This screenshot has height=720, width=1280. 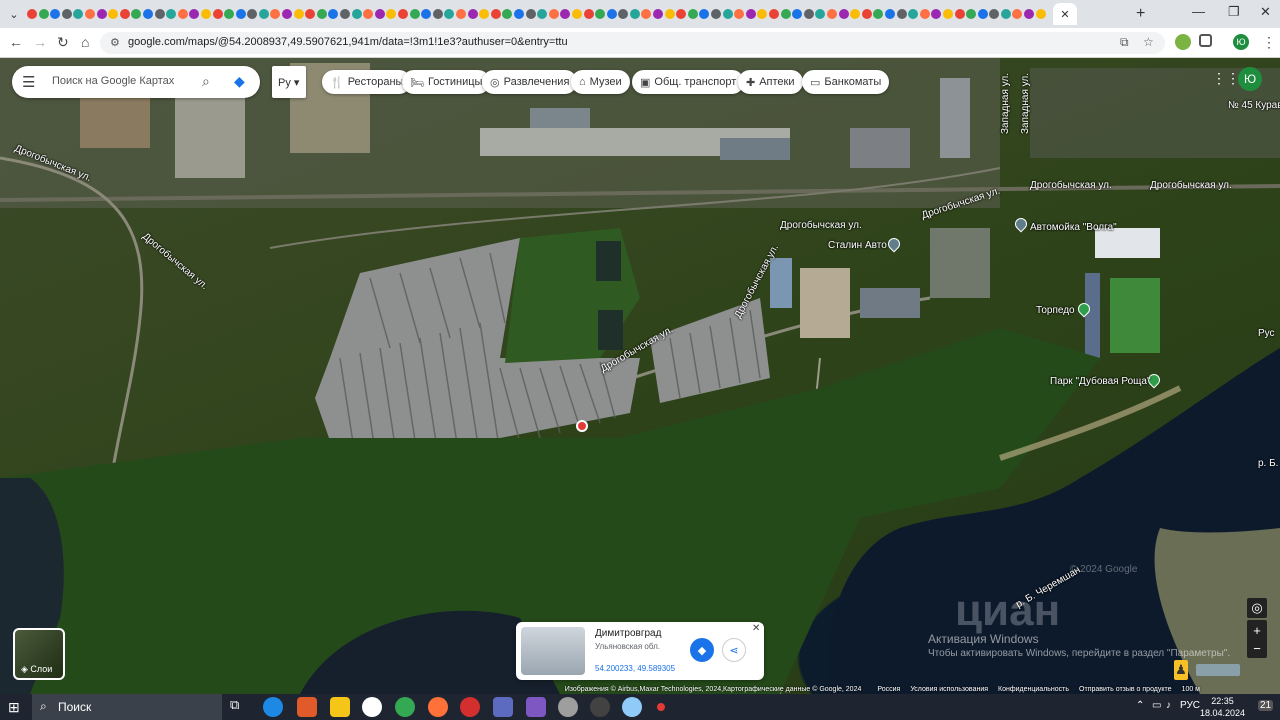 I want to click on firefox-icon, so click(x=438, y=707).